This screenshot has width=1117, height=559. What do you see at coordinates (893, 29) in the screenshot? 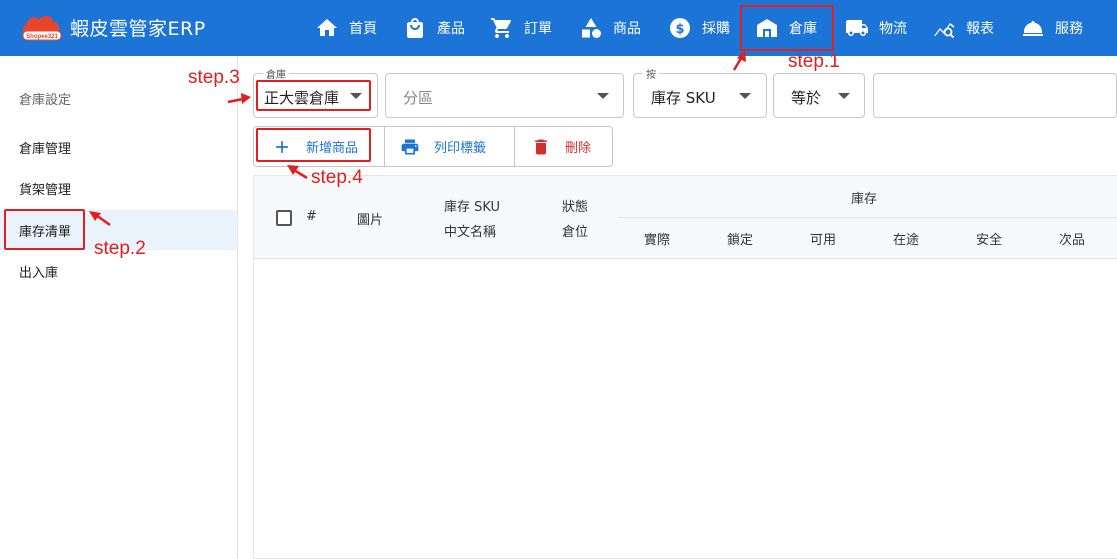
I see `nav-item-label: 物流` at bounding box center [893, 29].